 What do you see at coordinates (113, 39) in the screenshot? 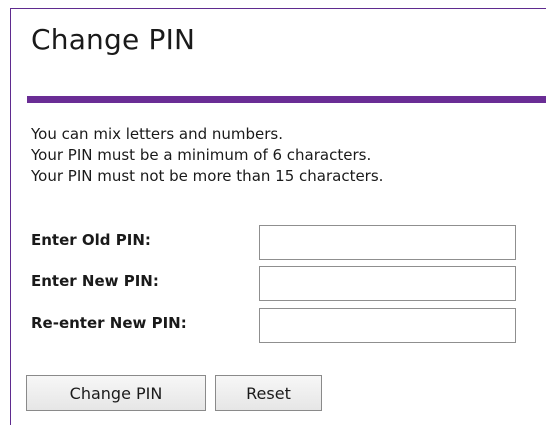
I see `page-title: Change PIN` at bounding box center [113, 39].